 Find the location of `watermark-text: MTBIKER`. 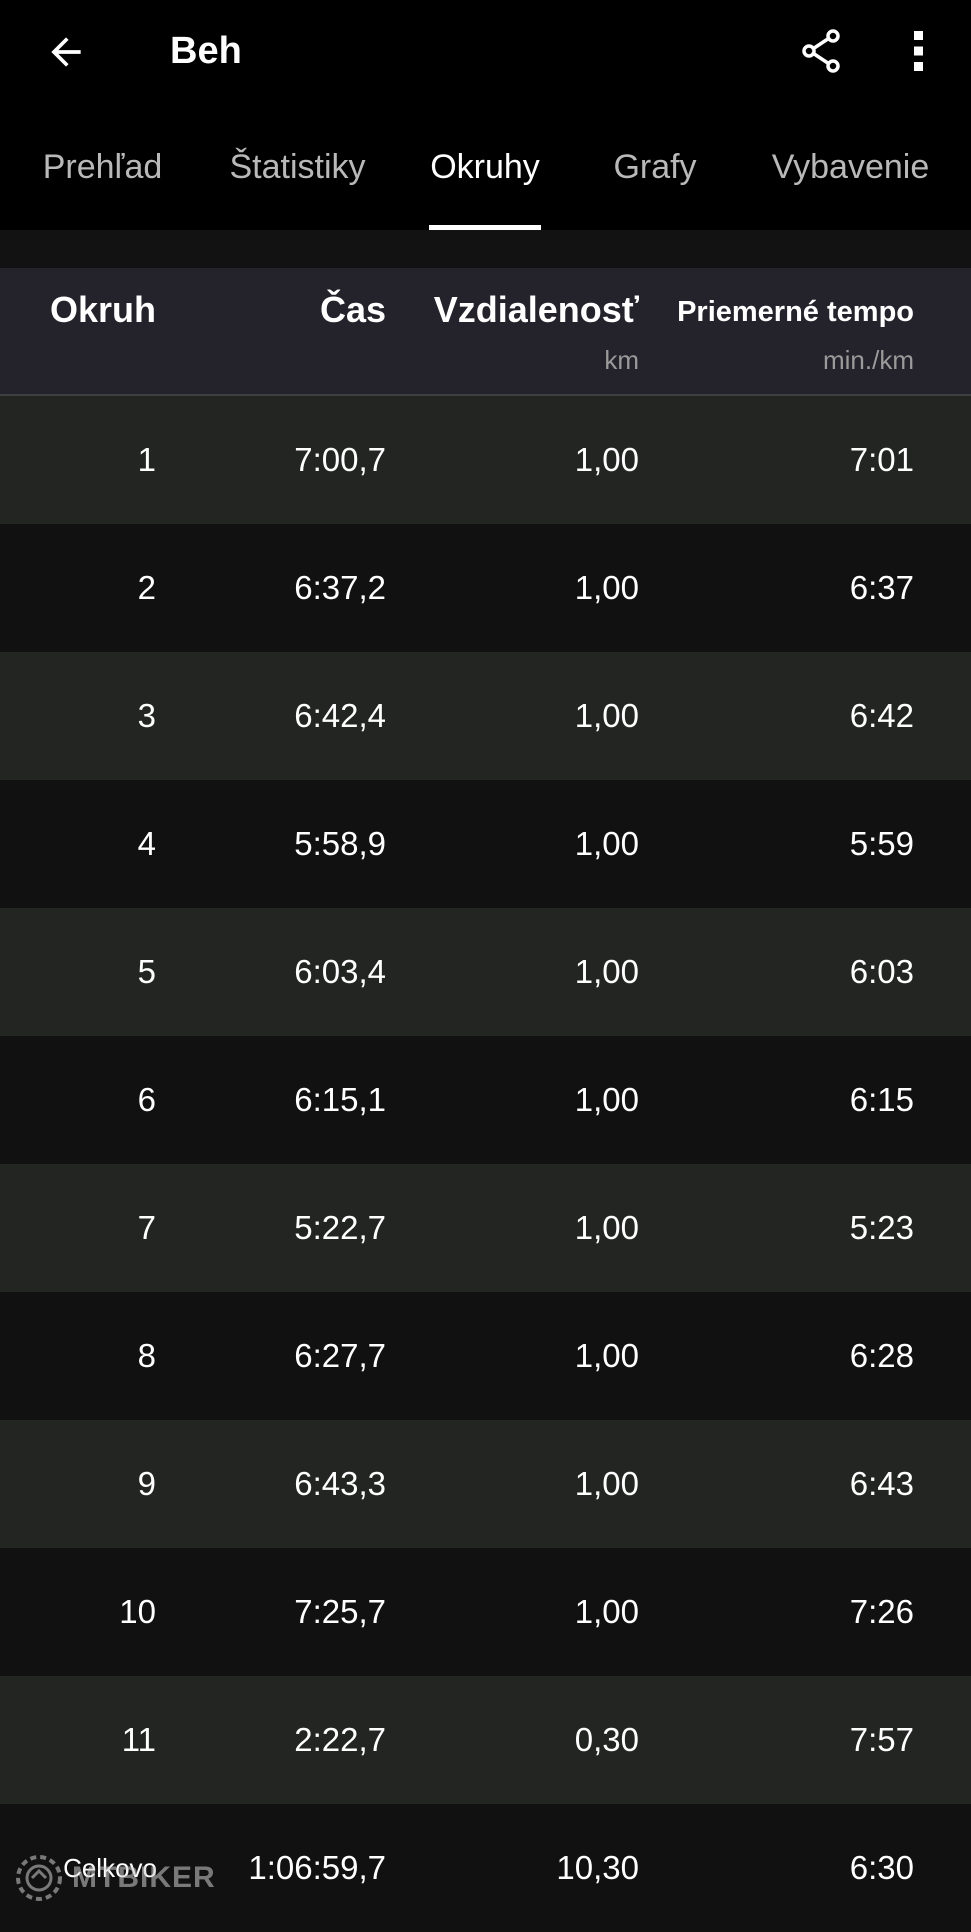

watermark-text: MTBIKER is located at coordinates (144, 1877).